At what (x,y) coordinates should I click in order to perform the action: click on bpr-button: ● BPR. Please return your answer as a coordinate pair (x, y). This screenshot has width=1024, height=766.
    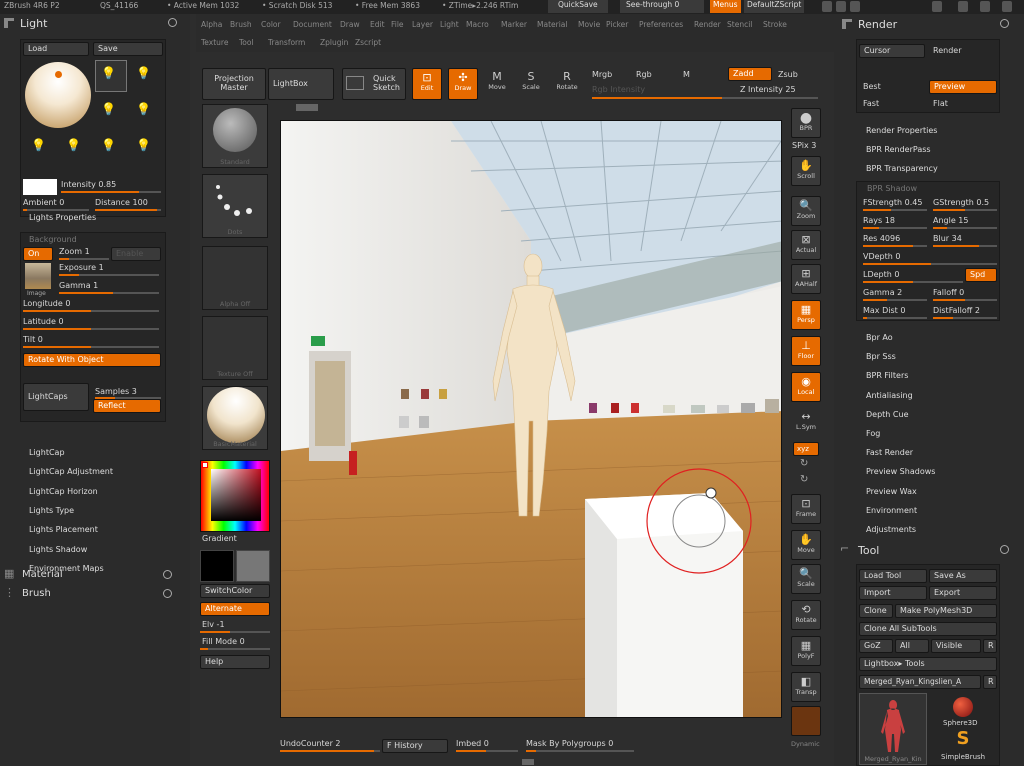
    Looking at the image, I should click on (806, 123).